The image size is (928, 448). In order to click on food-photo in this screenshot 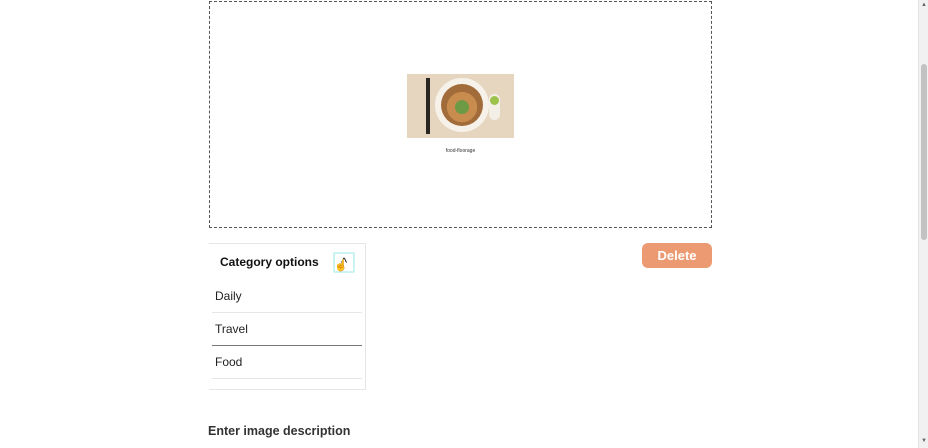, I will do `click(460, 106)`.